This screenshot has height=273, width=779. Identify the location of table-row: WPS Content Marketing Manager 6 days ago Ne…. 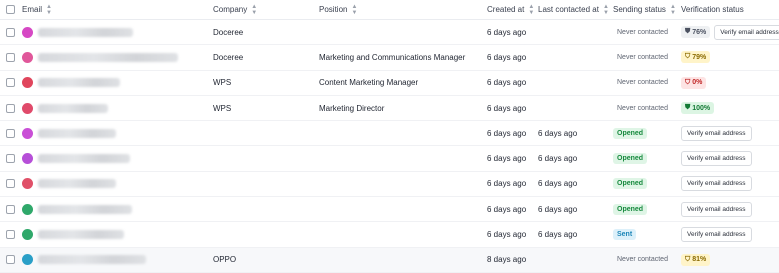
(389, 83).